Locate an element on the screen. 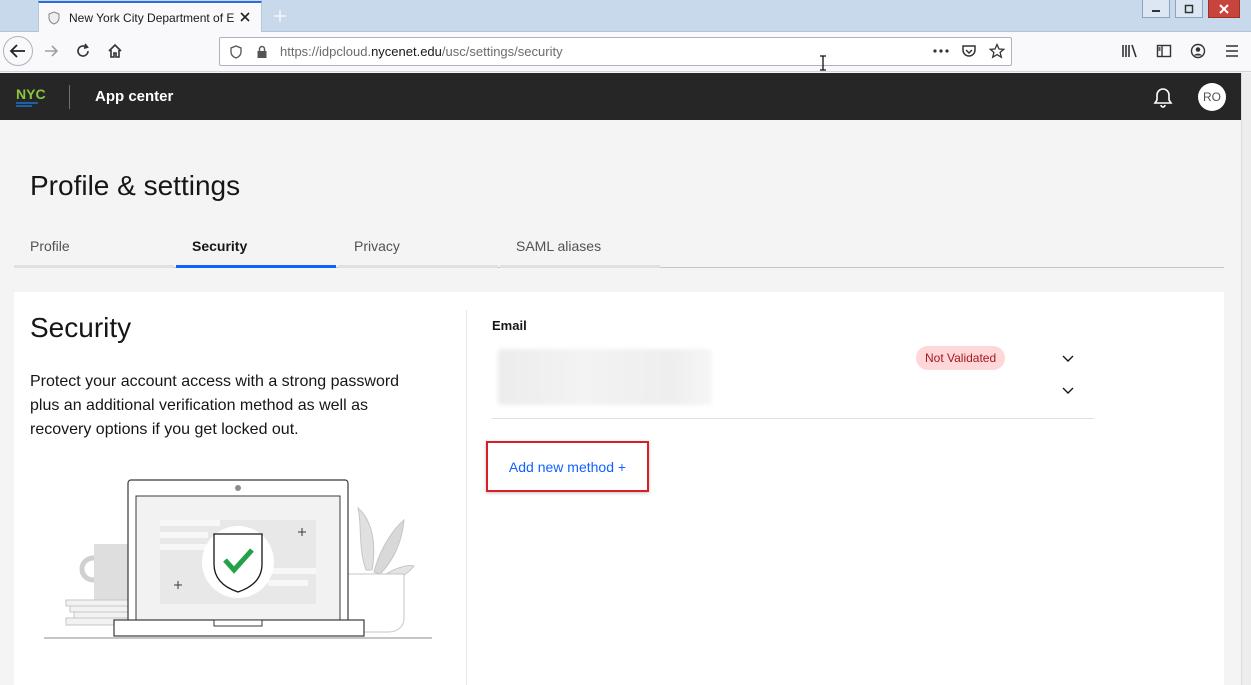 This screenshot has height=685, width=1251. browser-tab: New York City Department of E is located at coordinates (150, 16).